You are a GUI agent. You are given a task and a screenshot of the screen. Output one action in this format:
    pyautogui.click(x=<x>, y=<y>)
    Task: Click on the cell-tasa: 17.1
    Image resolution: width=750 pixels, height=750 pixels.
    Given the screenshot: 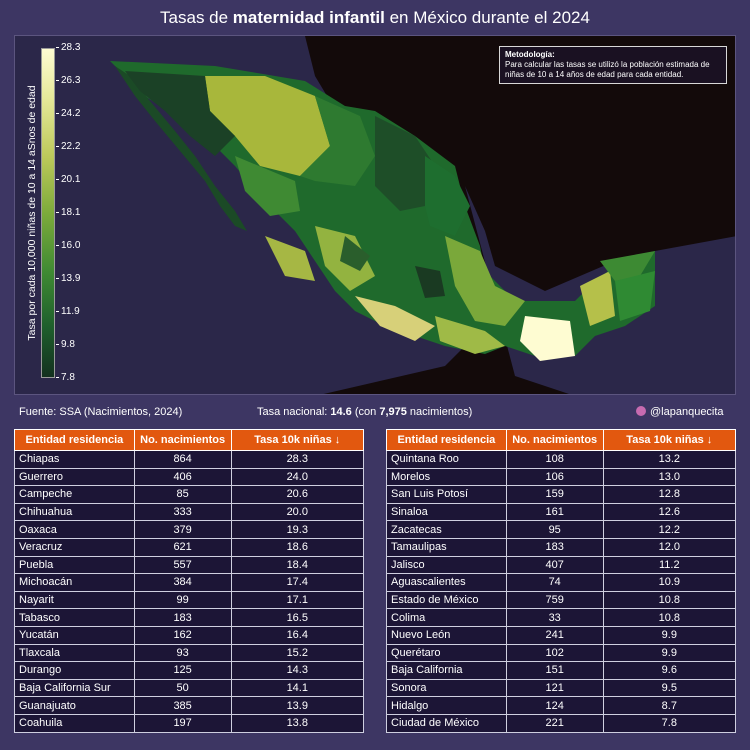 What is the action you would take?
    pyautogui.click(x=297, y=600)
    